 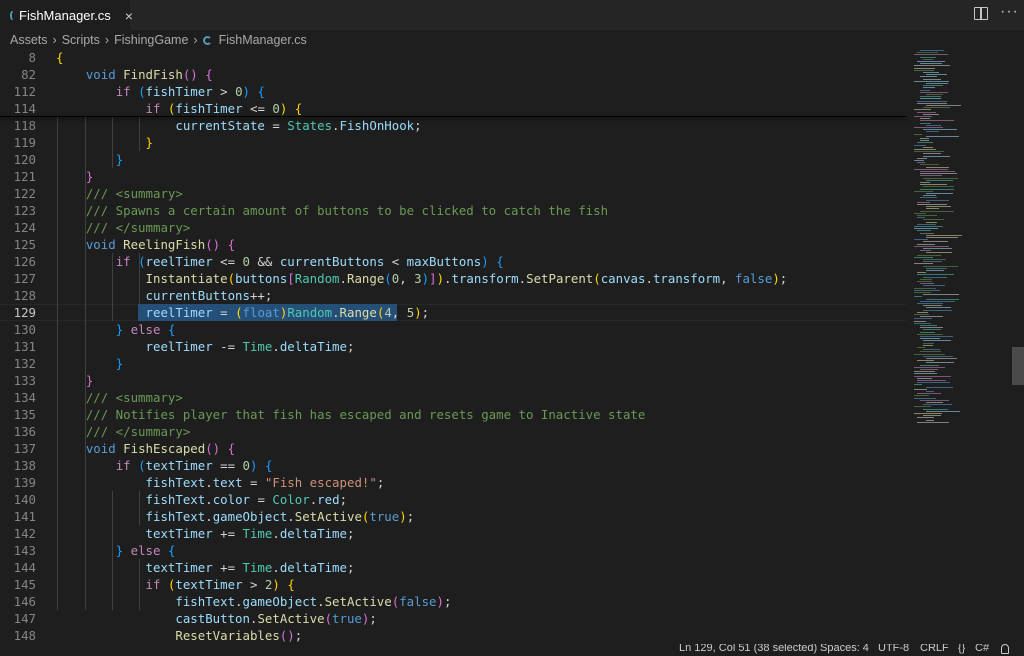 I want to click on breadcrumb-fishinggame: FishingGame, so click(x=151, y=40).